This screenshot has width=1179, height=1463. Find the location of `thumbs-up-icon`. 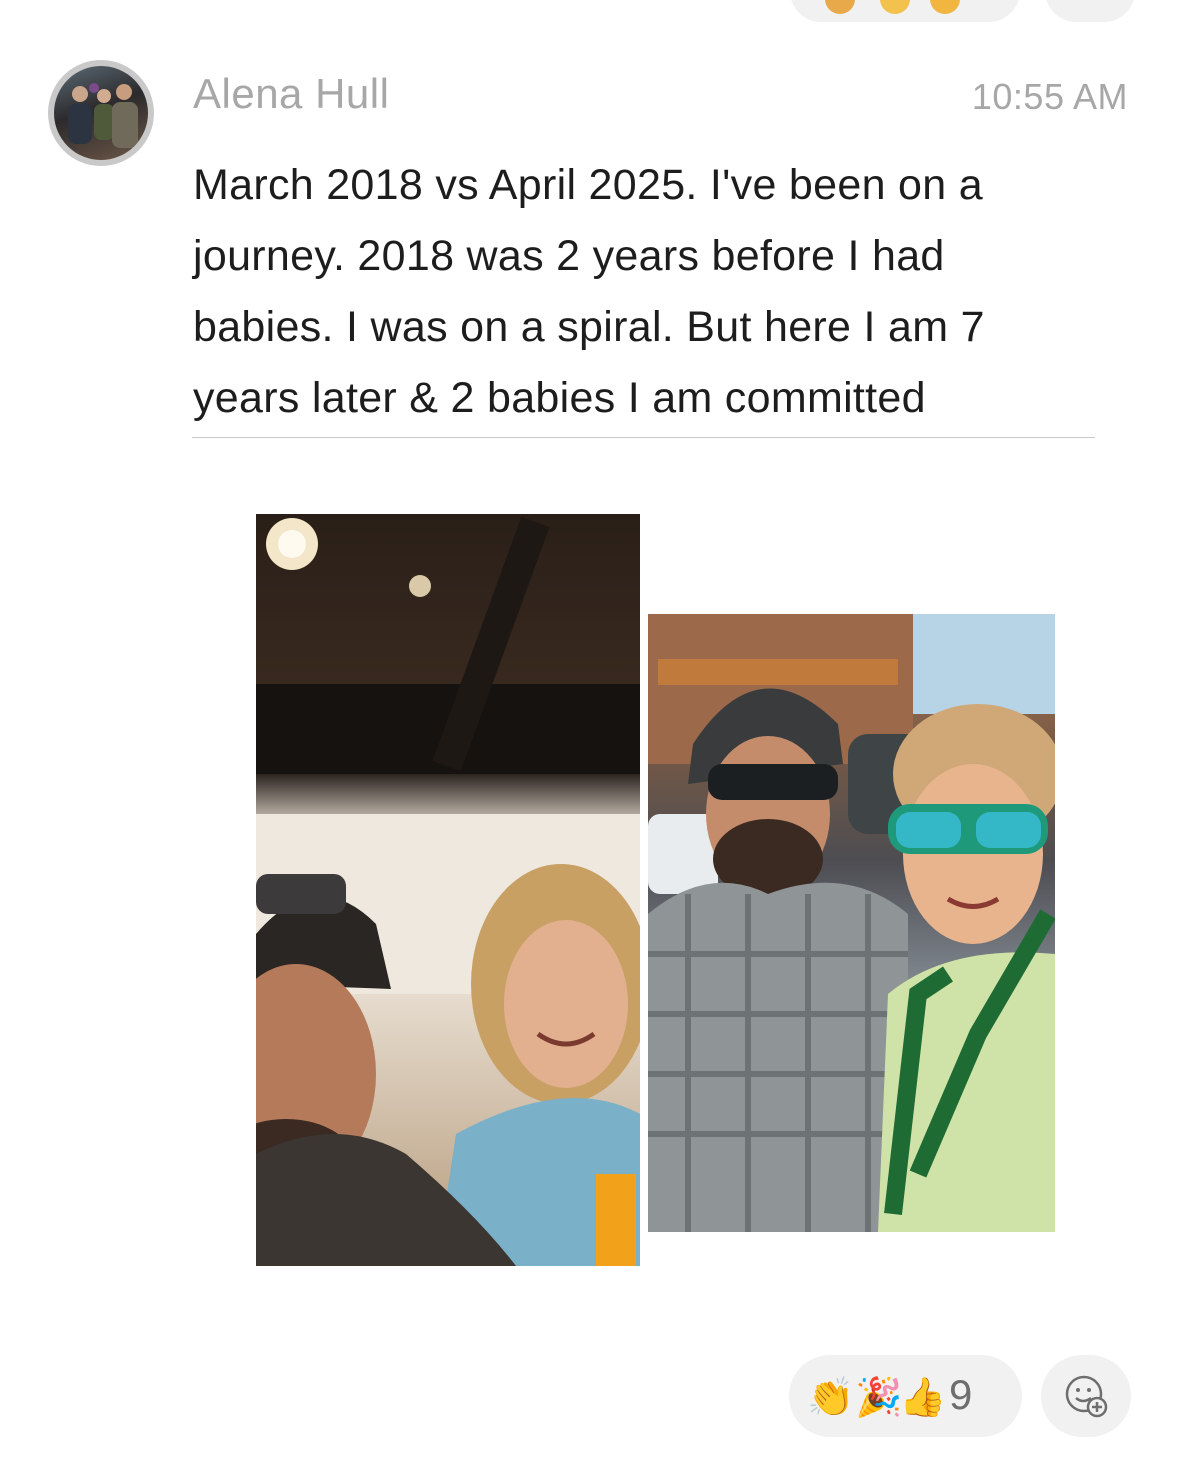

thumbs-up-icon is located at coordinates (945, 7).